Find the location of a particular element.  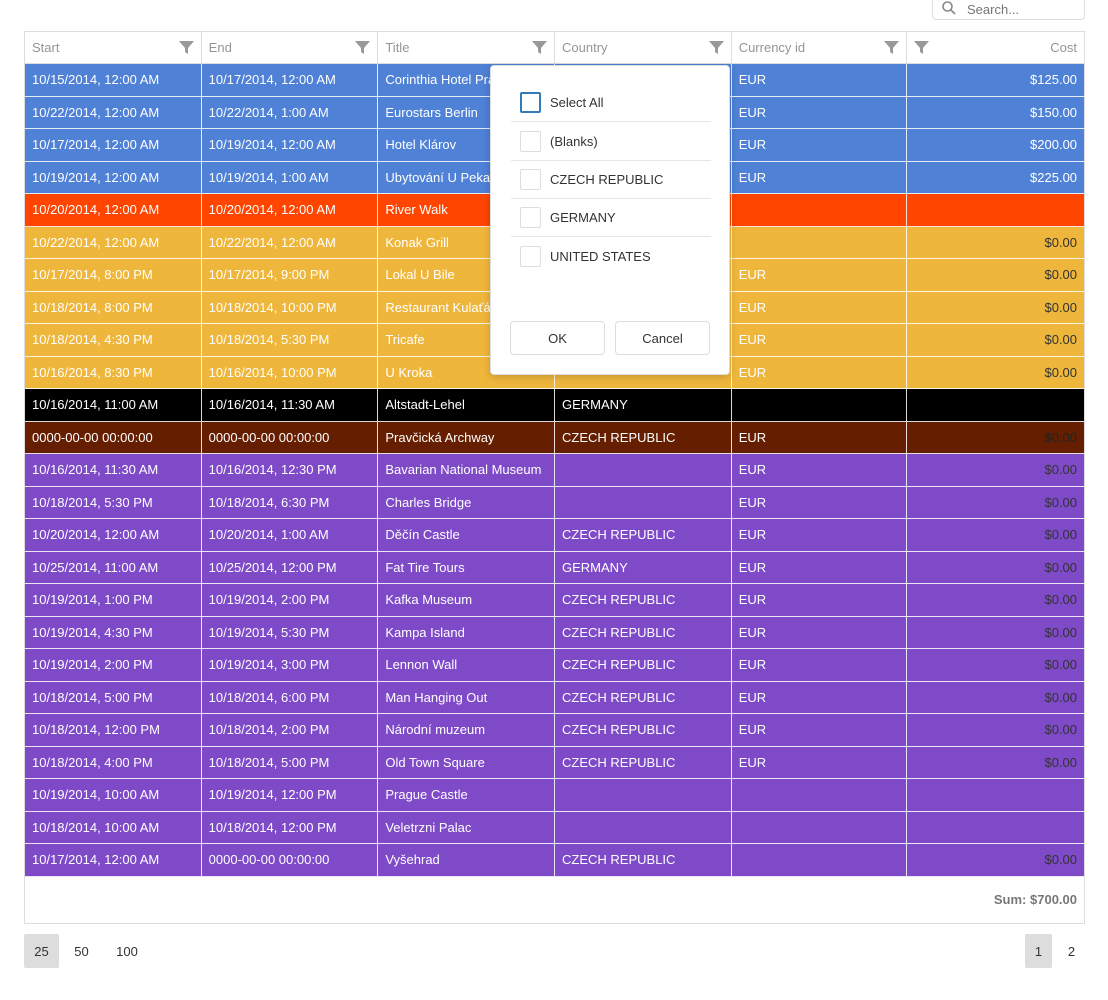

filter-option-label: (Blanks) is located at coordinates (574, 141).